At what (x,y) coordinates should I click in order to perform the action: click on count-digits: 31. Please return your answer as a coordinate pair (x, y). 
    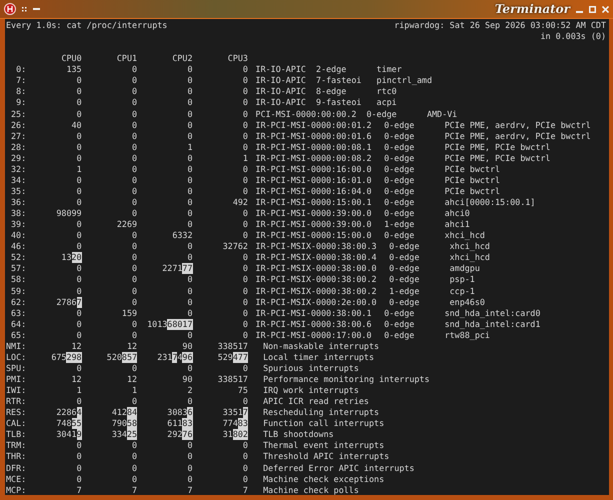
    Looking at the image, I should click on (227, 434).